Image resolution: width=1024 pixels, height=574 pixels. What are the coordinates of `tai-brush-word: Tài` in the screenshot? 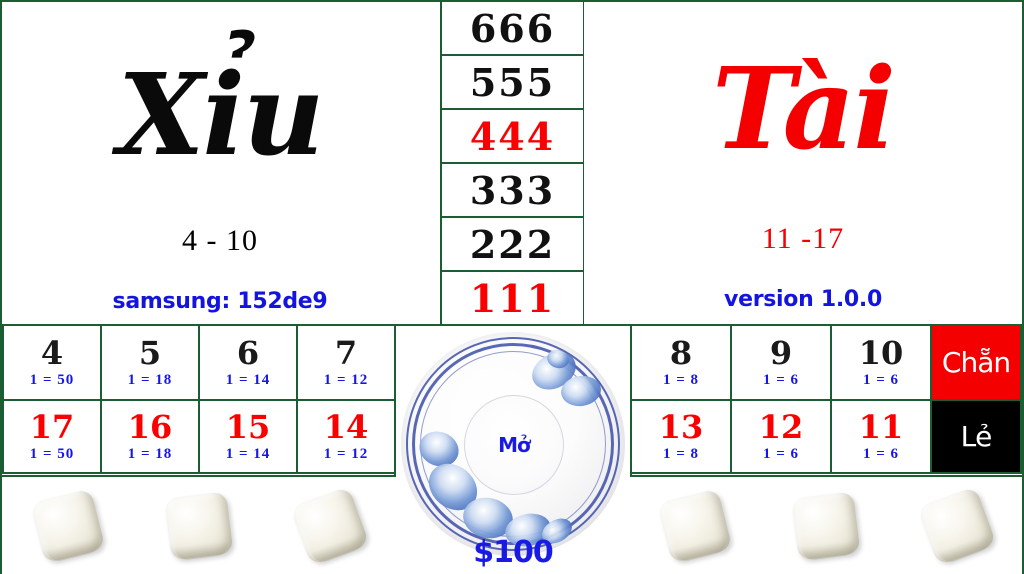 It's located at (804, 109).